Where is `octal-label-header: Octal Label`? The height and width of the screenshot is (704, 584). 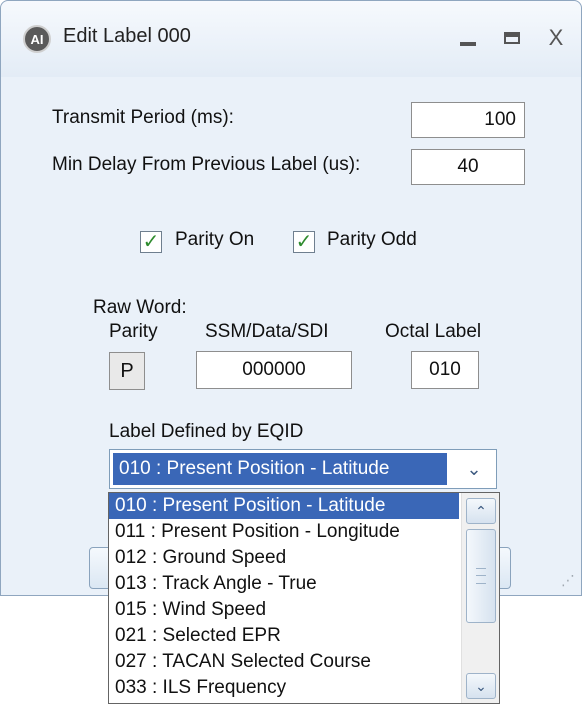
octal-label-header: Octal Label is located at coordinates (433, 331).